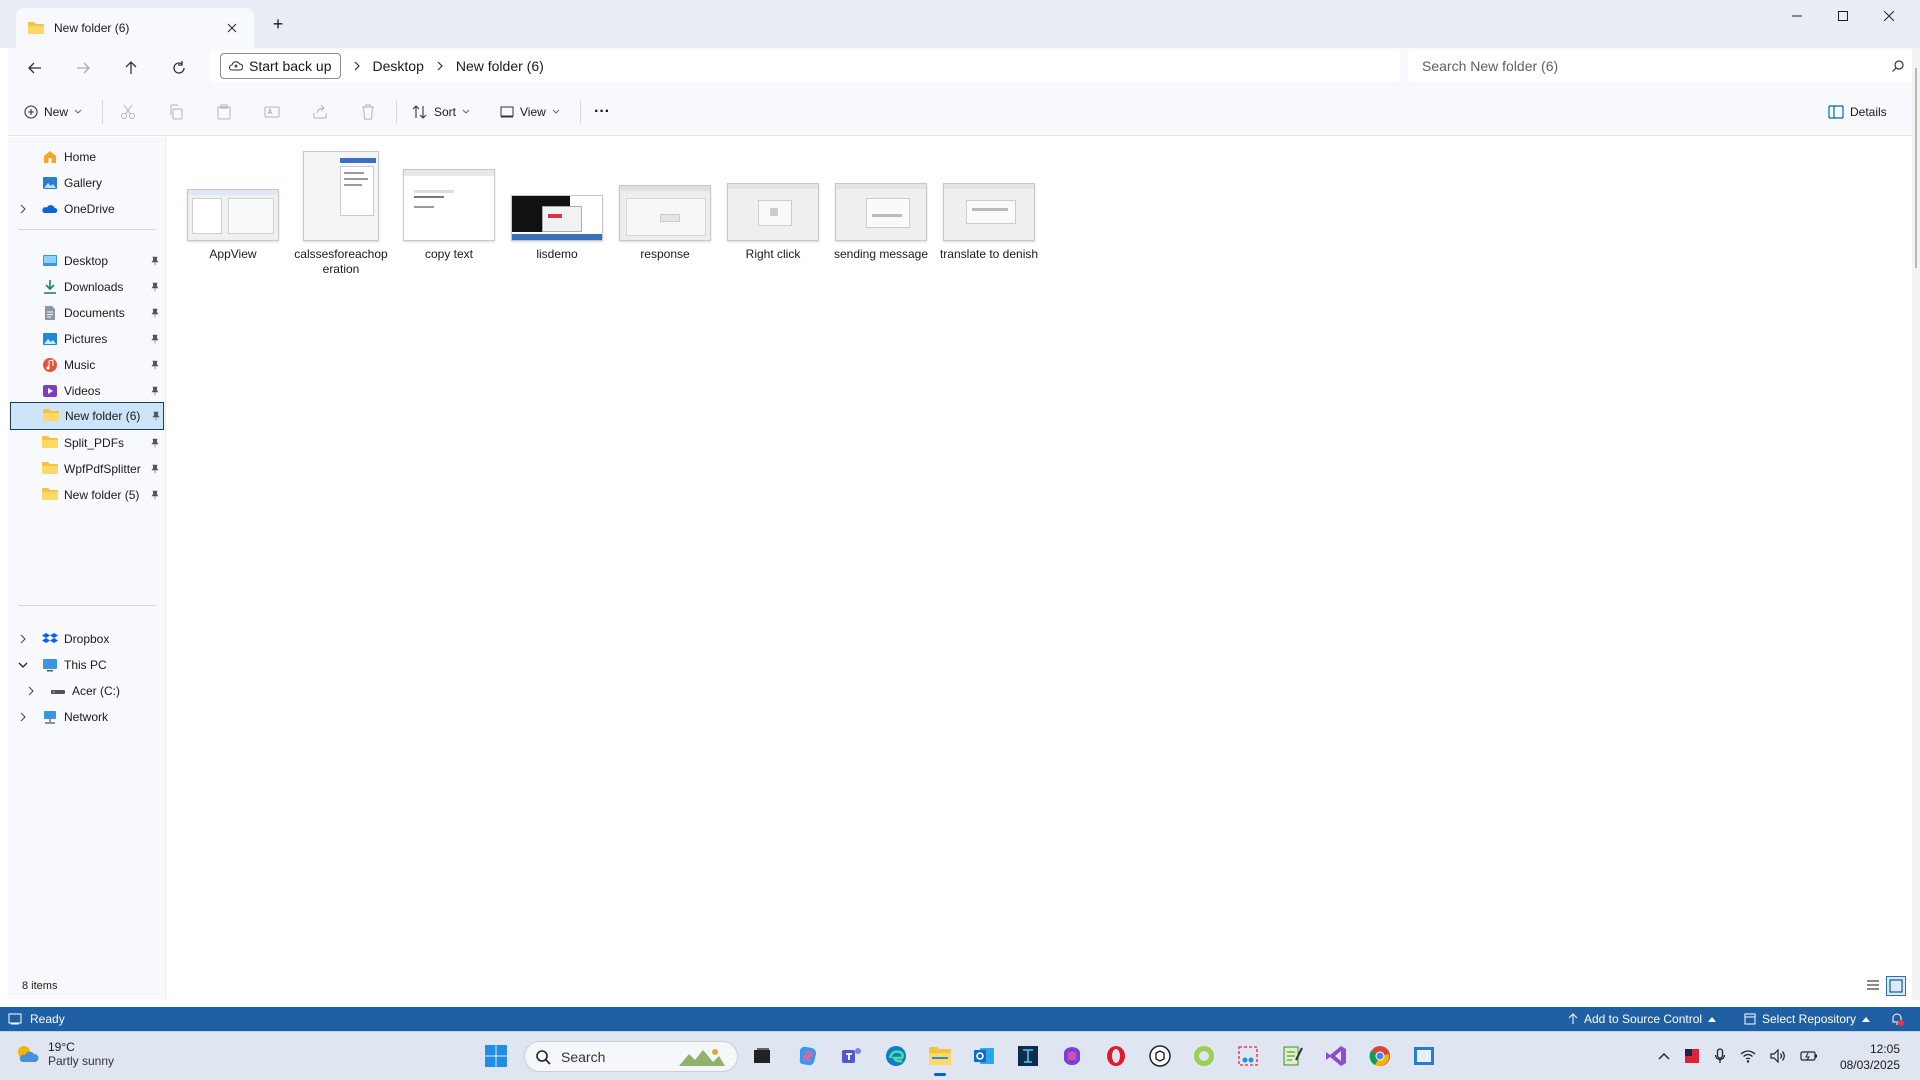  Describe the element at coordinates (1116, 1056) in the screenshot. I see `taskbar-opera` at that location.